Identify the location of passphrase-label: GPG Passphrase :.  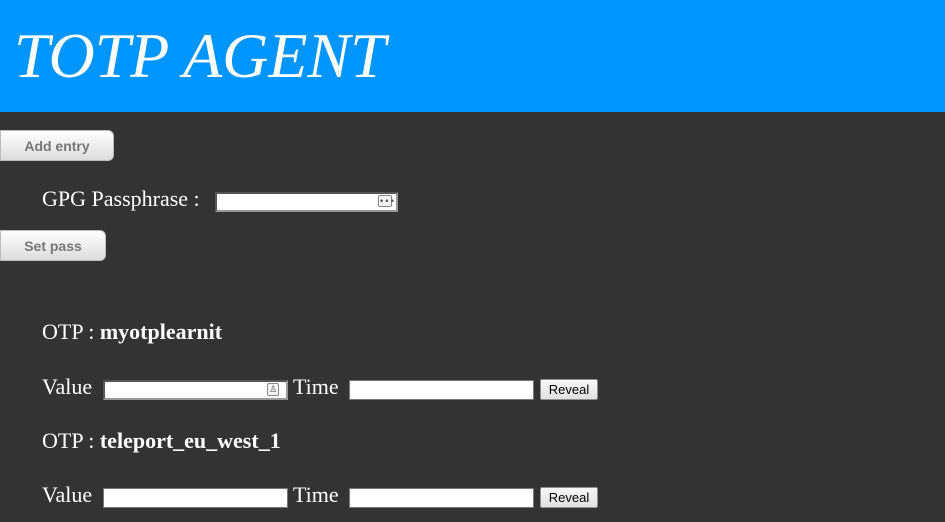
(121, 198).